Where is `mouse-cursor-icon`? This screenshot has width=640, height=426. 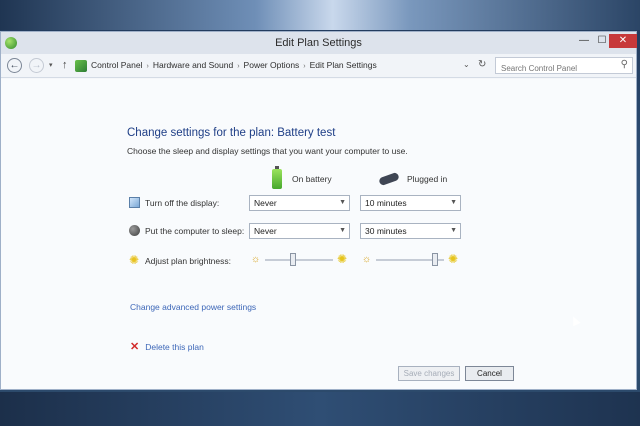 mouse-cursor-icon is located at coordinates (575, 320).